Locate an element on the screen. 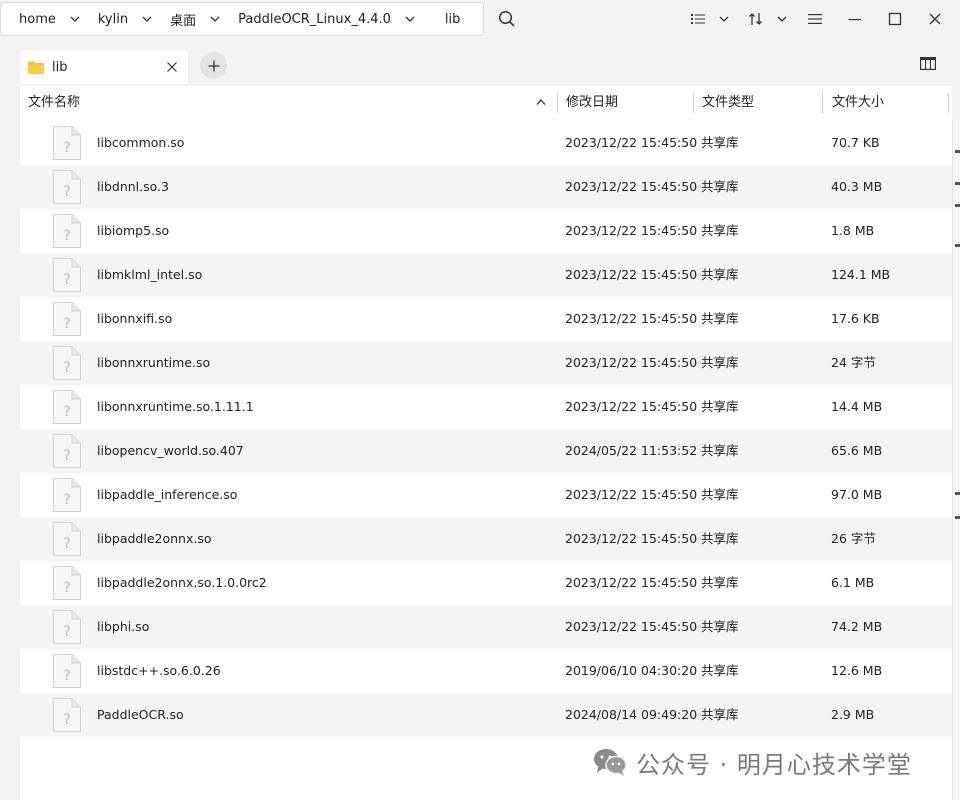 Image resolution: width=960 pixels, height=800 pixels. menu-button is located at coordinates (815, 19).